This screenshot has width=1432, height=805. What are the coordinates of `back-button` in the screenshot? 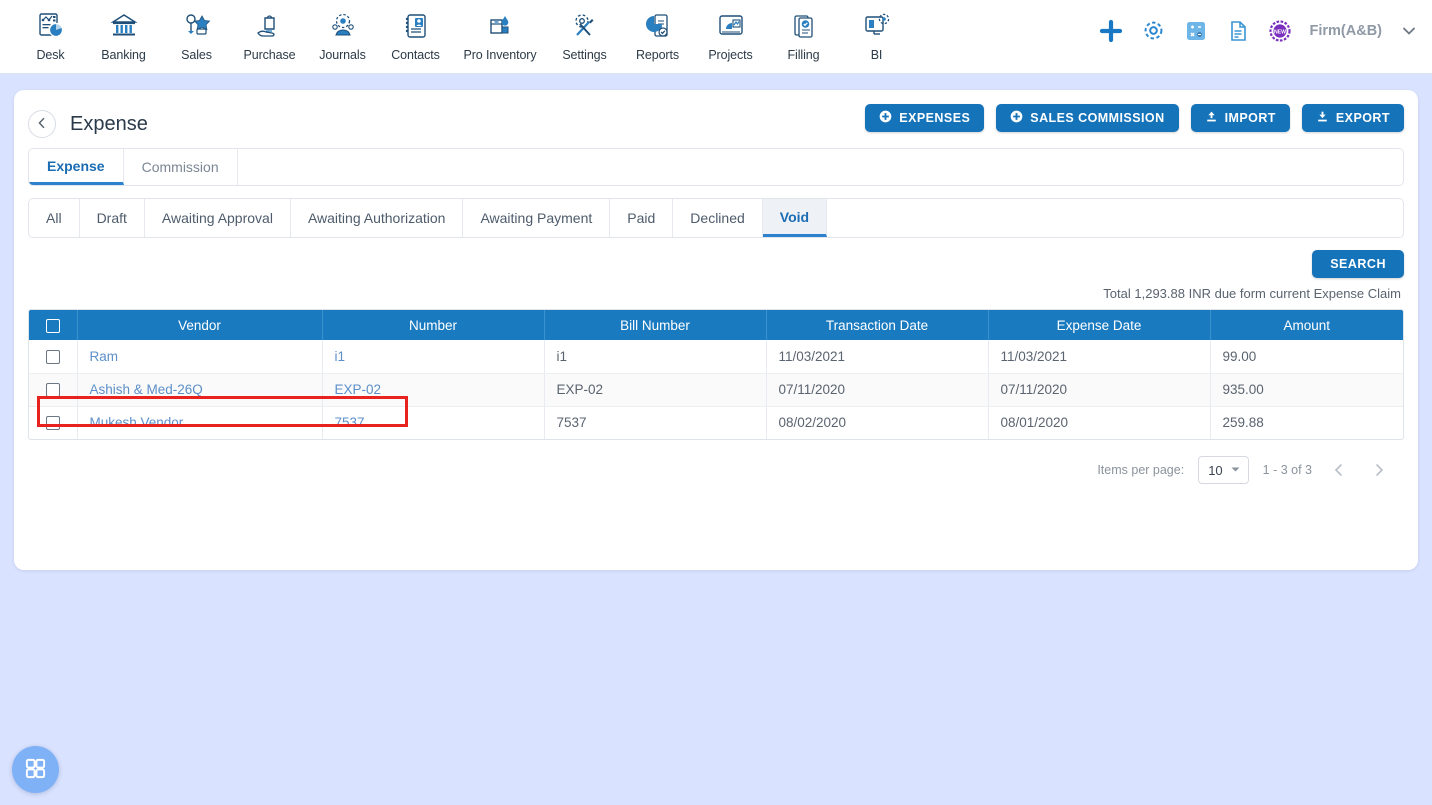 It's located at (42, 124).